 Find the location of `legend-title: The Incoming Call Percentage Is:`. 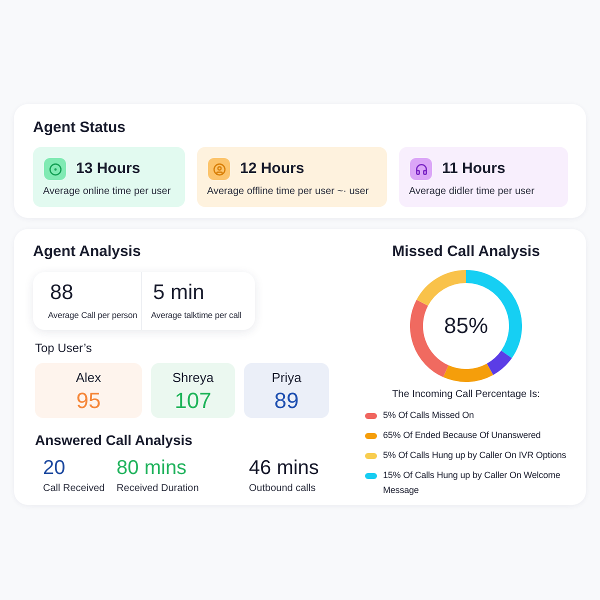

legend-title: The Incoming Call Percentage Is: is located at coordinates (466, 395).